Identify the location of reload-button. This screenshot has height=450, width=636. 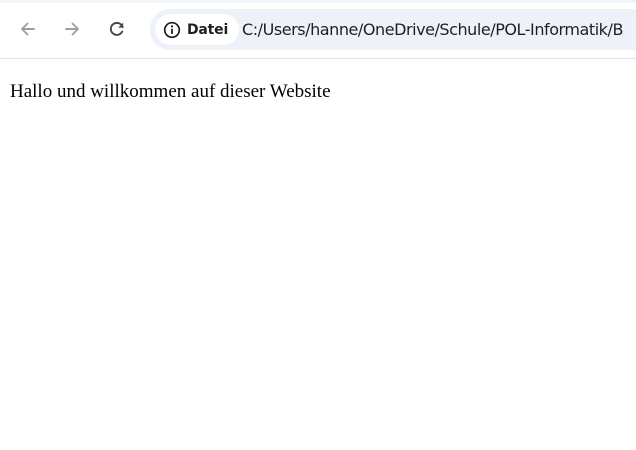
(117, 29).